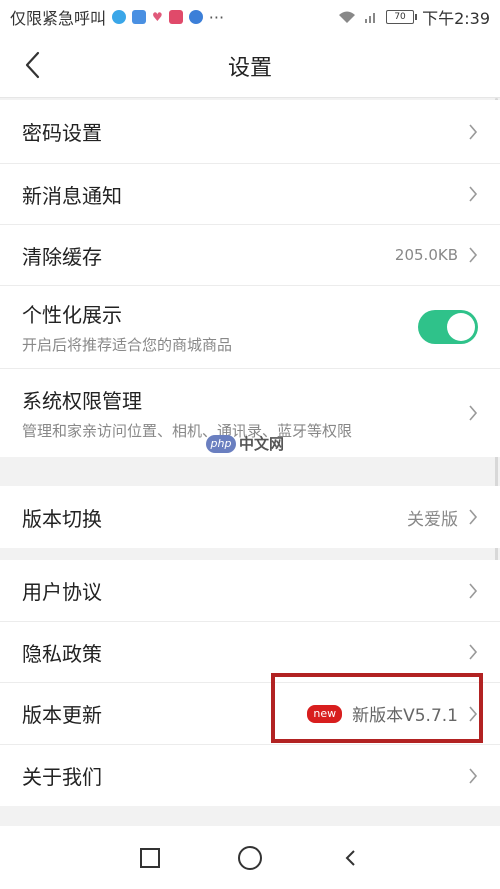 This screenshot has width=500, height=889. Describe the element at coordinates (250, 591) in the screenshot. I see `row-user-agreement: 用户协议` at that location.